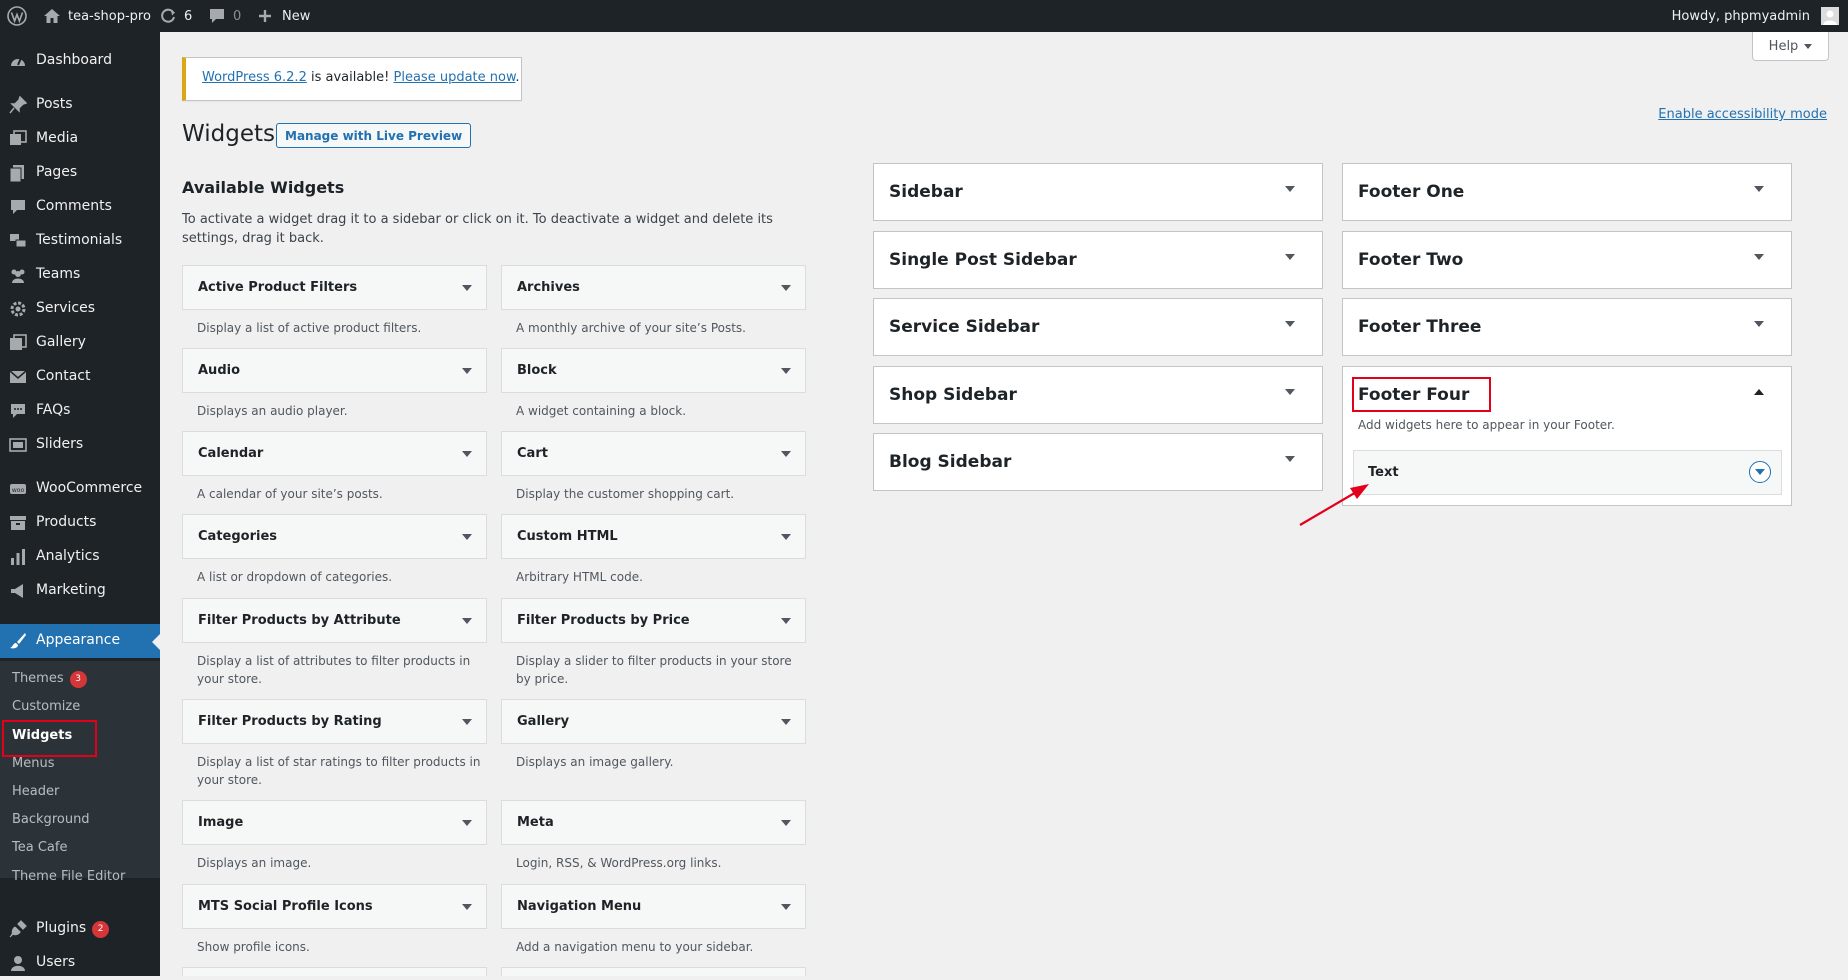 The width and height of the screenshot is (1848, 980). Describe the element at coordinates (272, 411) in the screenshot. I see `widget-description: Displays an audio player.` at that location.